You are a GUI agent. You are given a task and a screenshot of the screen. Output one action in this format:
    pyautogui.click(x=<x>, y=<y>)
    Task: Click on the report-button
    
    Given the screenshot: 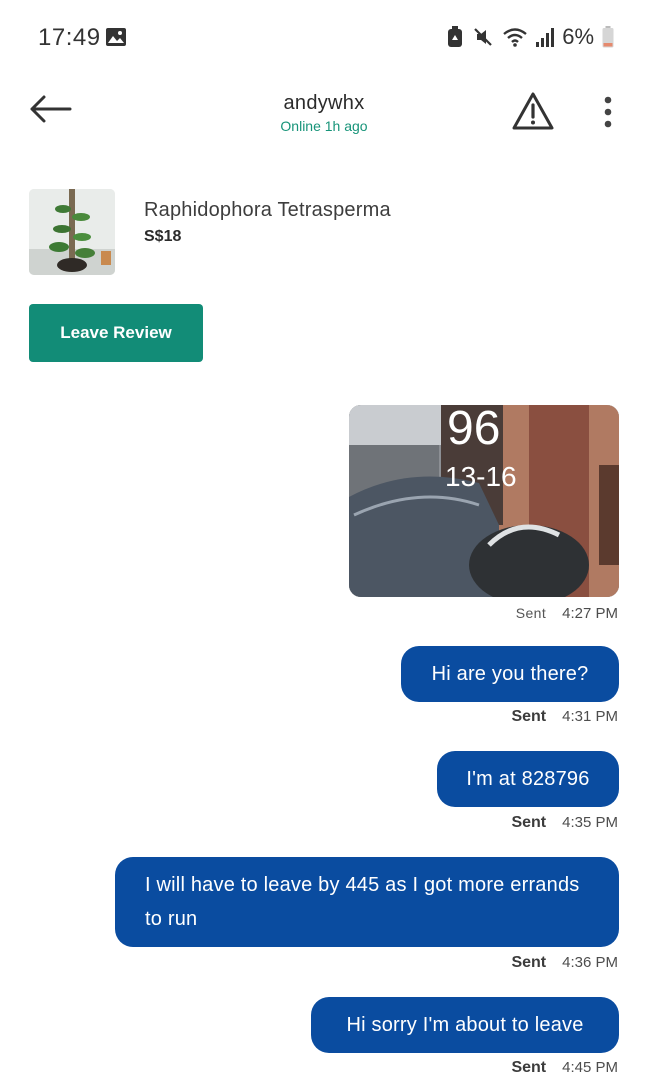 What is the action you would take?
    pyautogui.click(x=533, y=111)
    